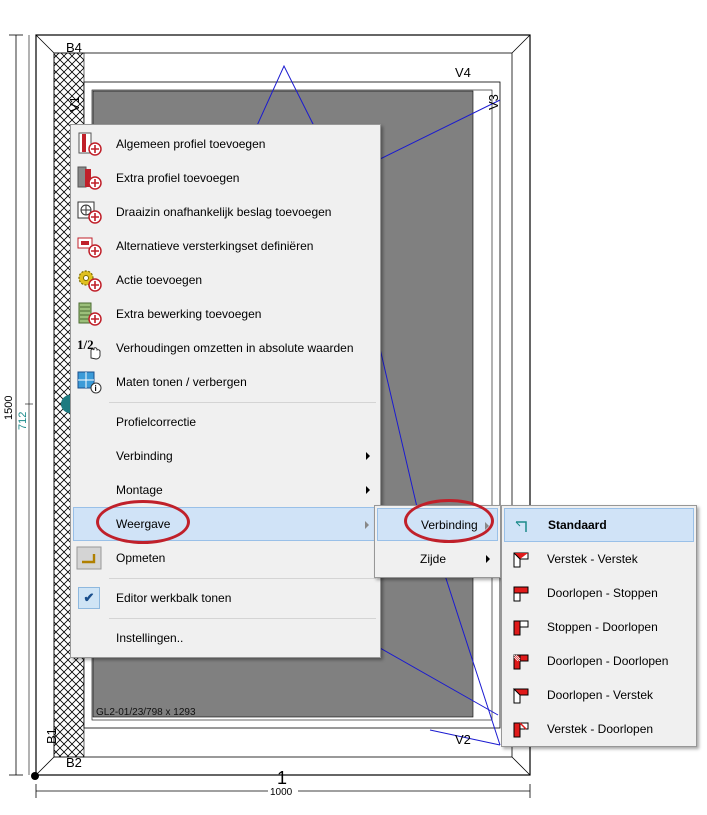 Image resolution: width=707 pixels, height=815 pixels. I want to click on connection-option-label: Doorlopen - Stoppen, so click(602, 593).